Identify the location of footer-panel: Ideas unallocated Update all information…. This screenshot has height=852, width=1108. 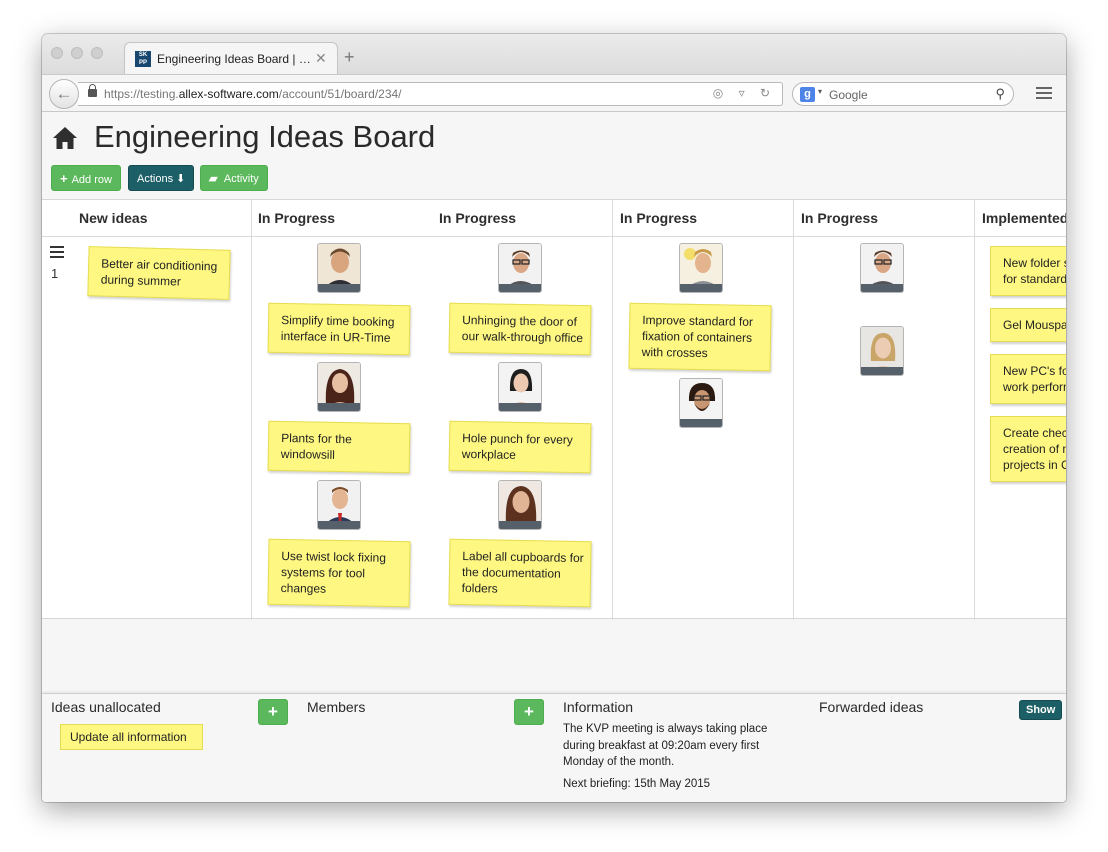
(554, 747).